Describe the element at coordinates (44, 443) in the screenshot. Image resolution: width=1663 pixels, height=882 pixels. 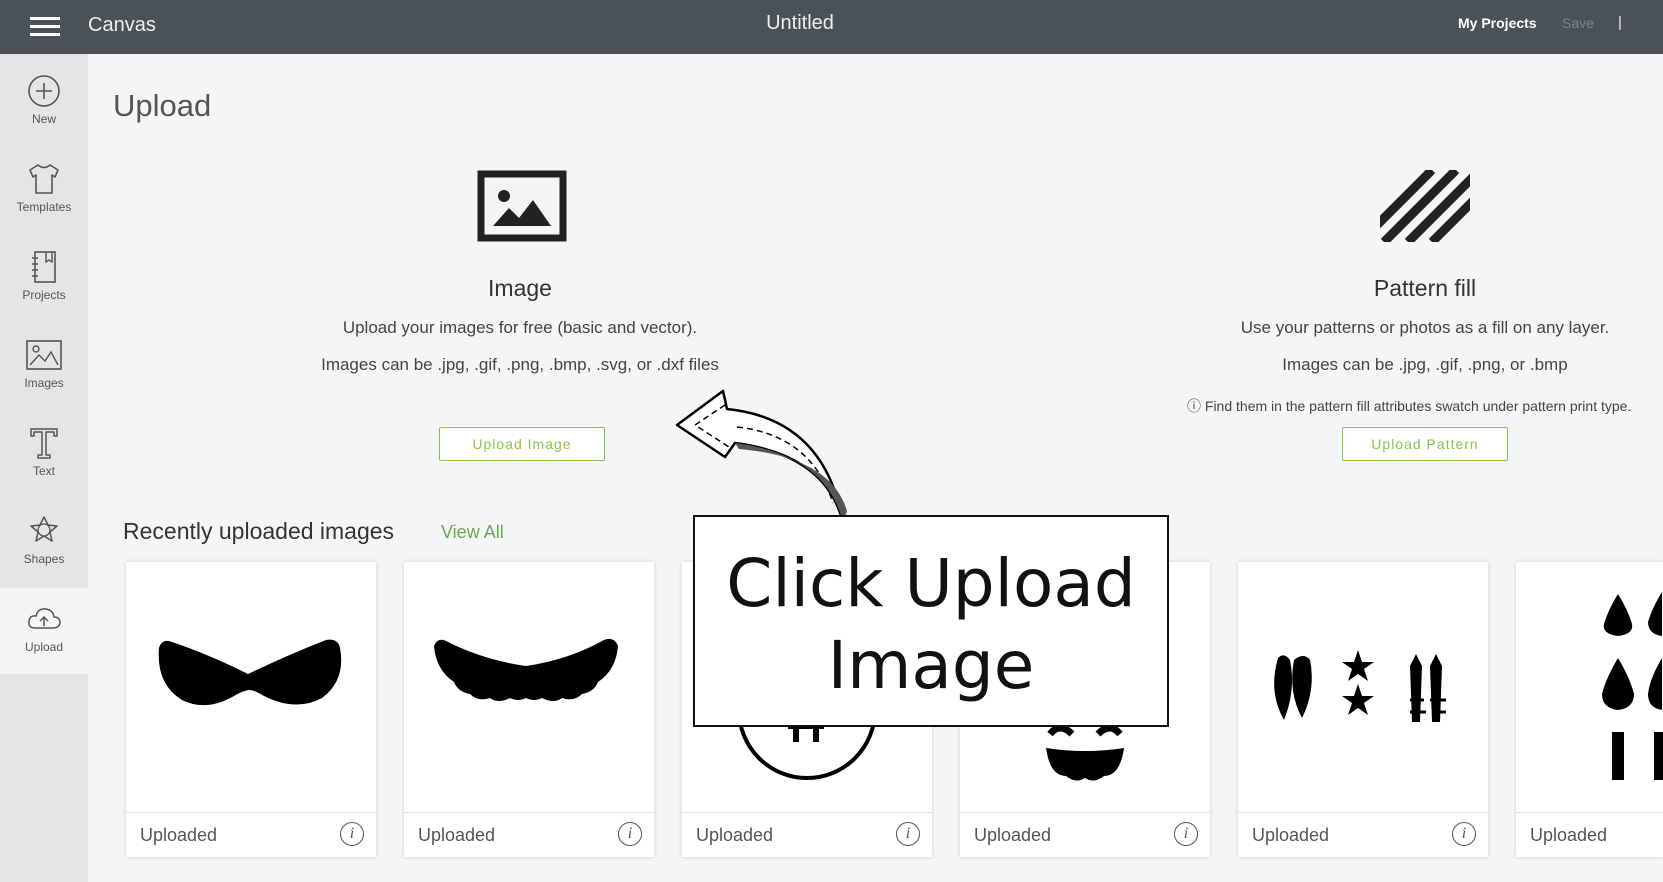
I see `text-t-icon` at that location.